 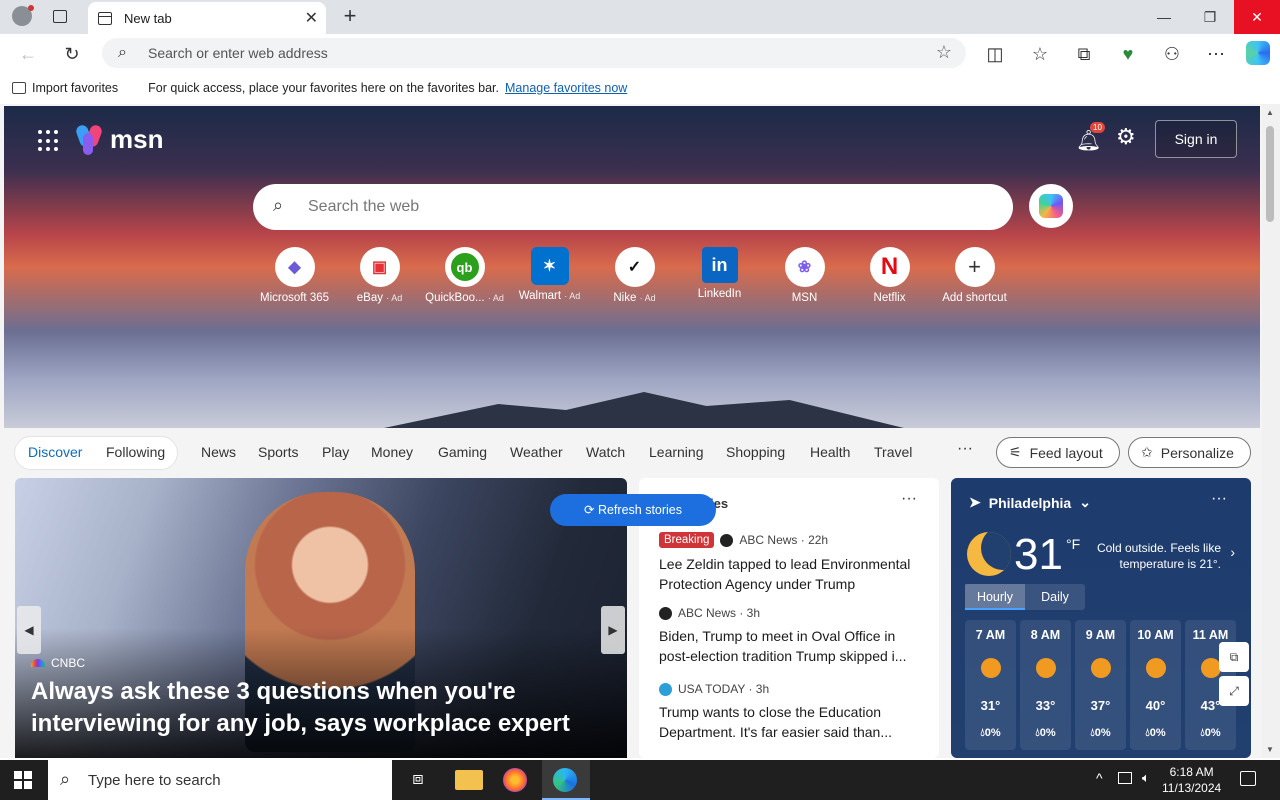 What do you see at coordinates (1210, 635) in the screenshot?
I see `hour-time: 11 AM` at bounding box center [1210, 635].